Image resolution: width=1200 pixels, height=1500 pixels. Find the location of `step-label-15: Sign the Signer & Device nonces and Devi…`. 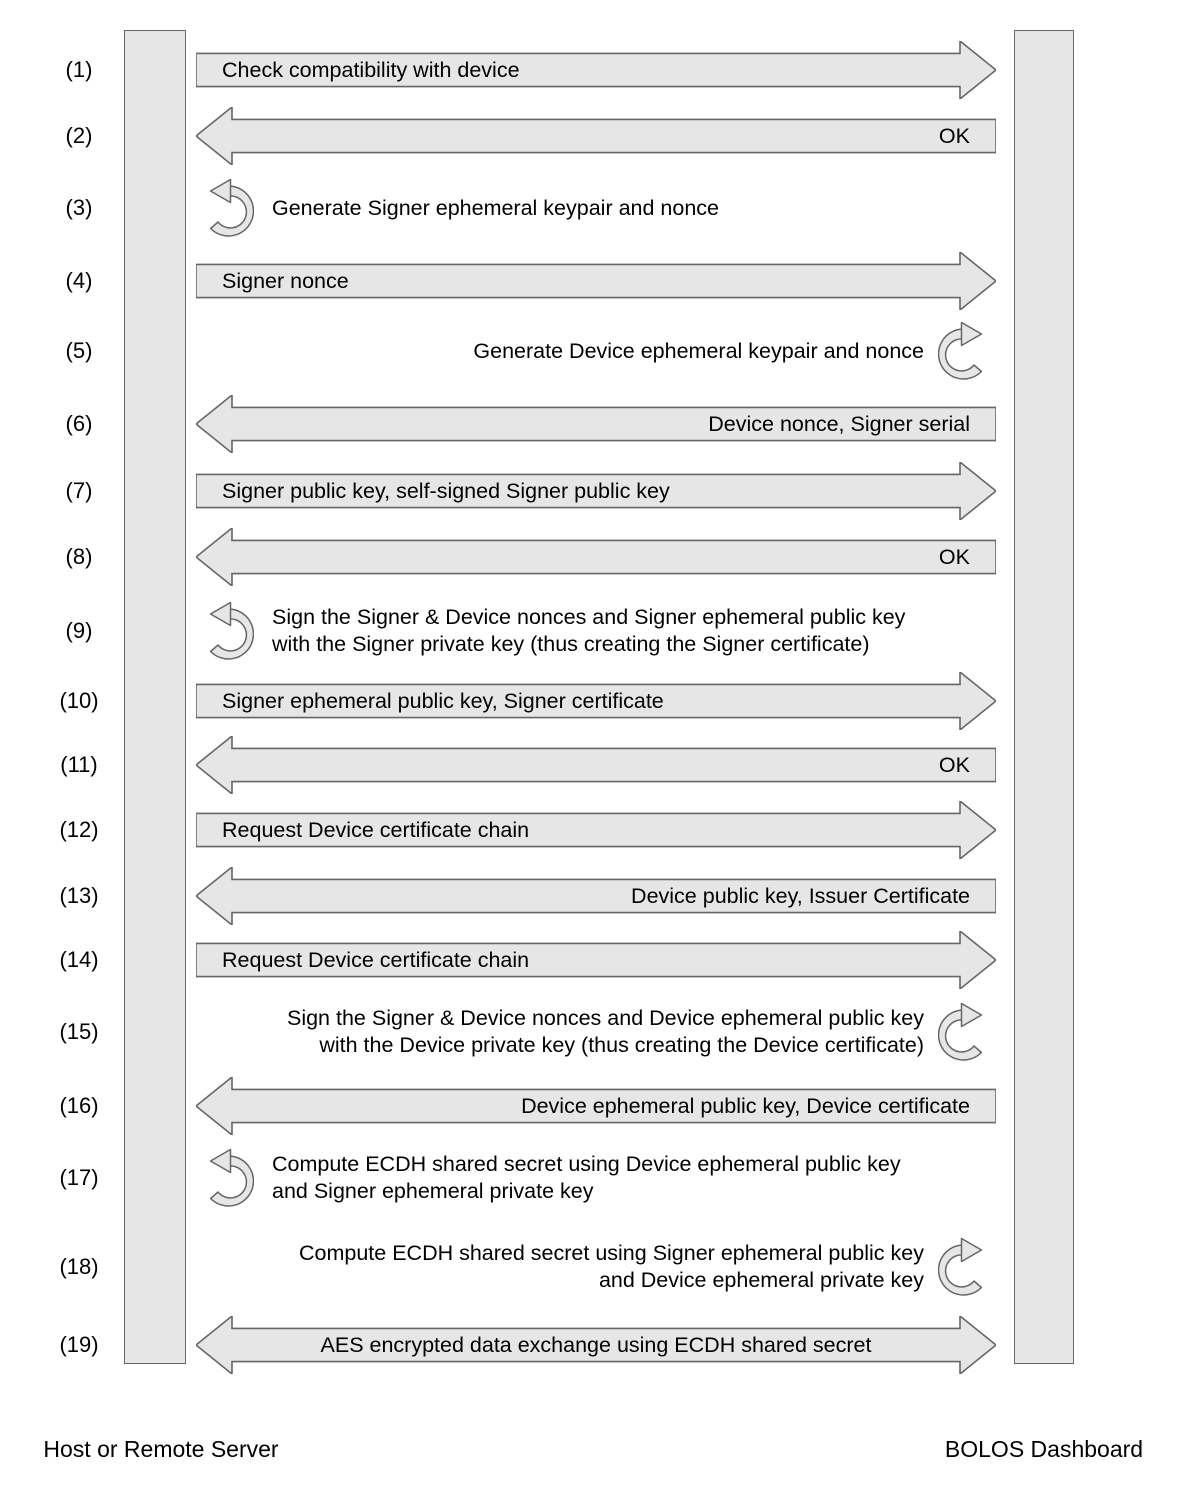

step-label-15: Sign the Signer & Device nonces and Devi… is located at coordinates (605, 1031).